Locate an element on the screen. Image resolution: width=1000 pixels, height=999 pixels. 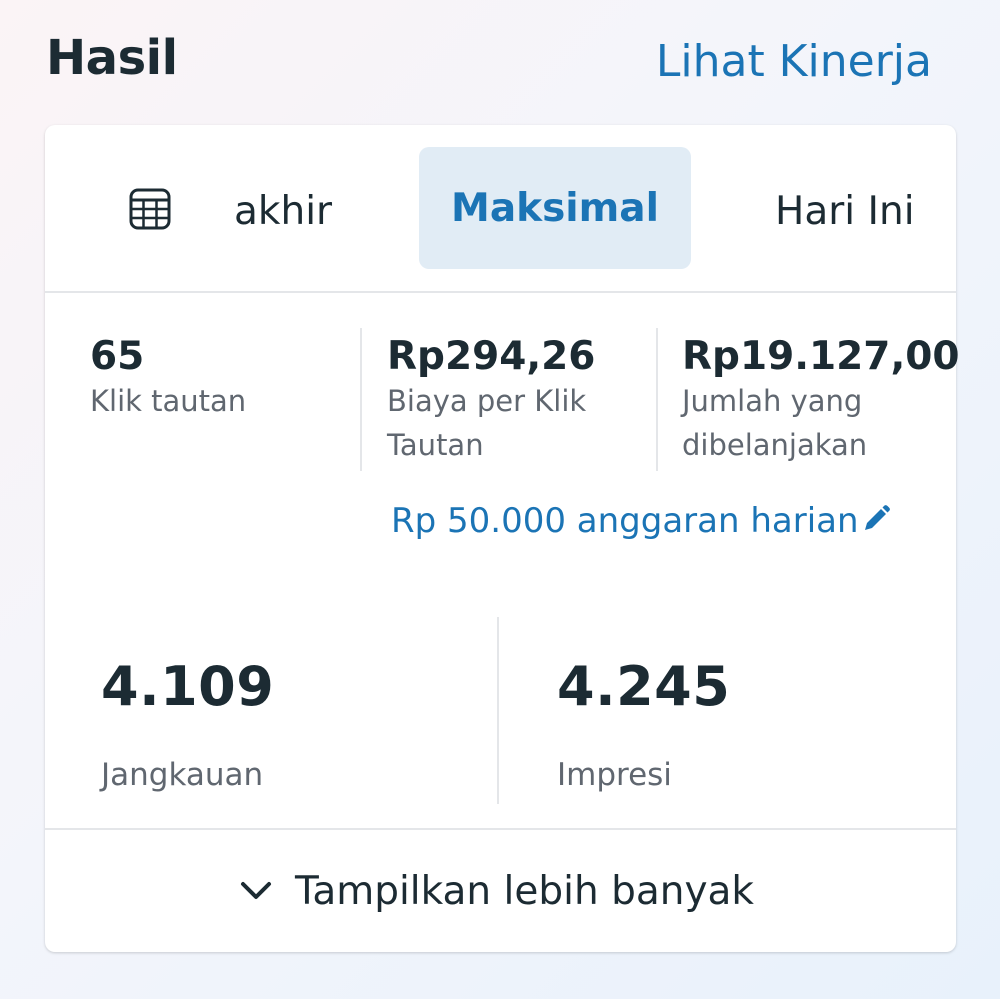
metric-value: 4.109 is located at coordinates (188, 686).